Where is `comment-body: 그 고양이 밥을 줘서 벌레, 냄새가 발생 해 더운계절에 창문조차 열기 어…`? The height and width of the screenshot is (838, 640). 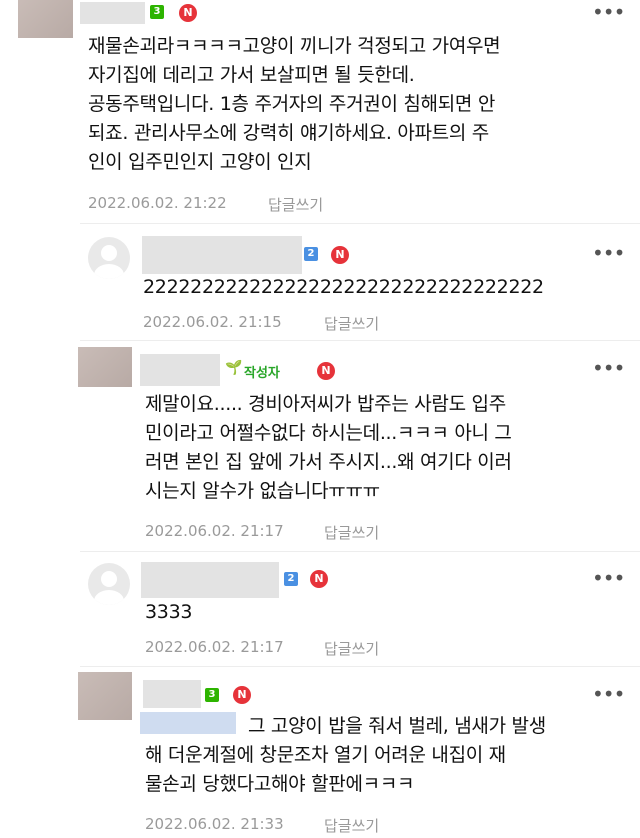
comment-body: 그 고양이 밥을 줘서 벌레, 냄새가 발생 해 더운계절에 창문조차 열기 어… is located at coordinates (385, 755).